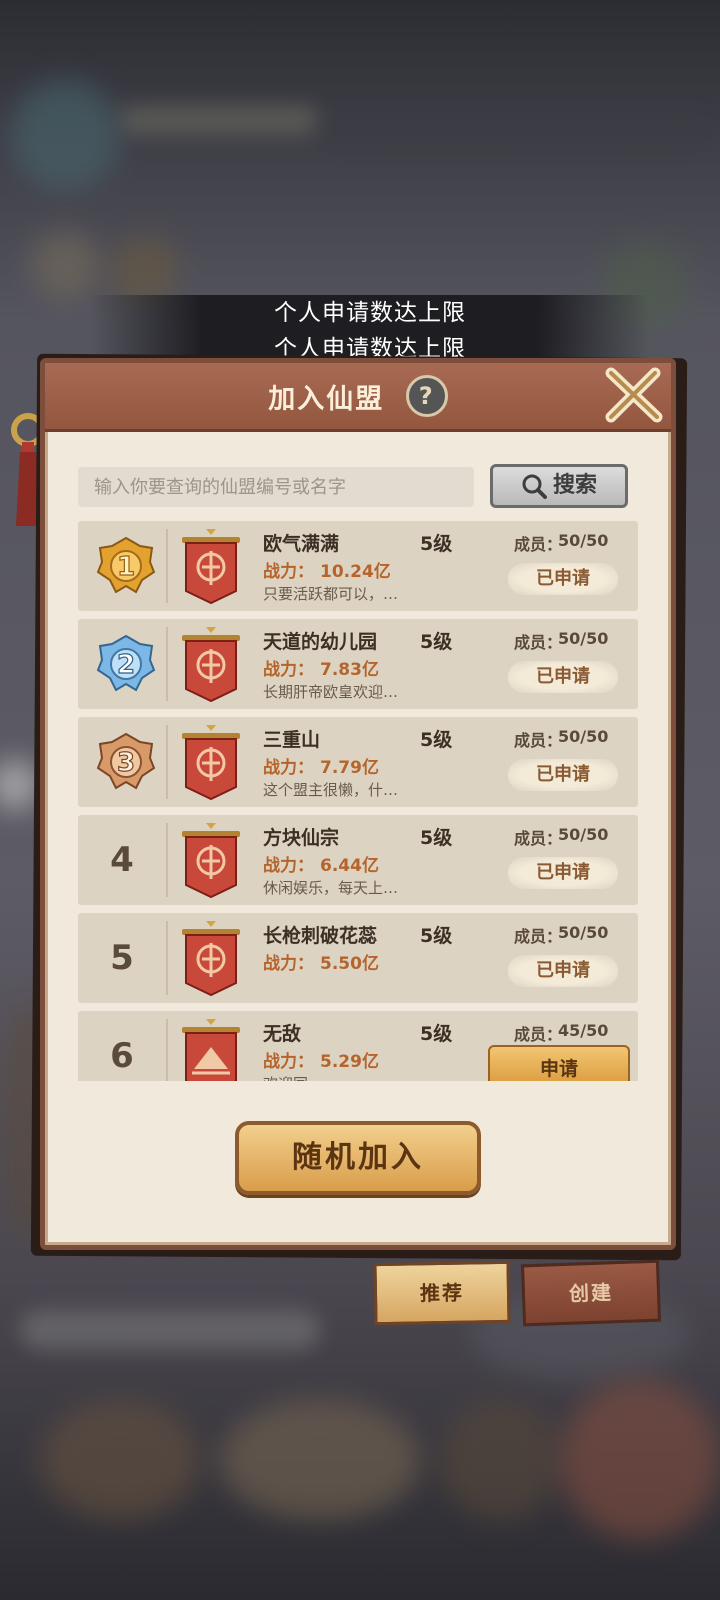  What do you see at coordinates (358, 1158) in the screenshot?
I see `random-join-button: 随机加入` at bounding box center [358, 1158].